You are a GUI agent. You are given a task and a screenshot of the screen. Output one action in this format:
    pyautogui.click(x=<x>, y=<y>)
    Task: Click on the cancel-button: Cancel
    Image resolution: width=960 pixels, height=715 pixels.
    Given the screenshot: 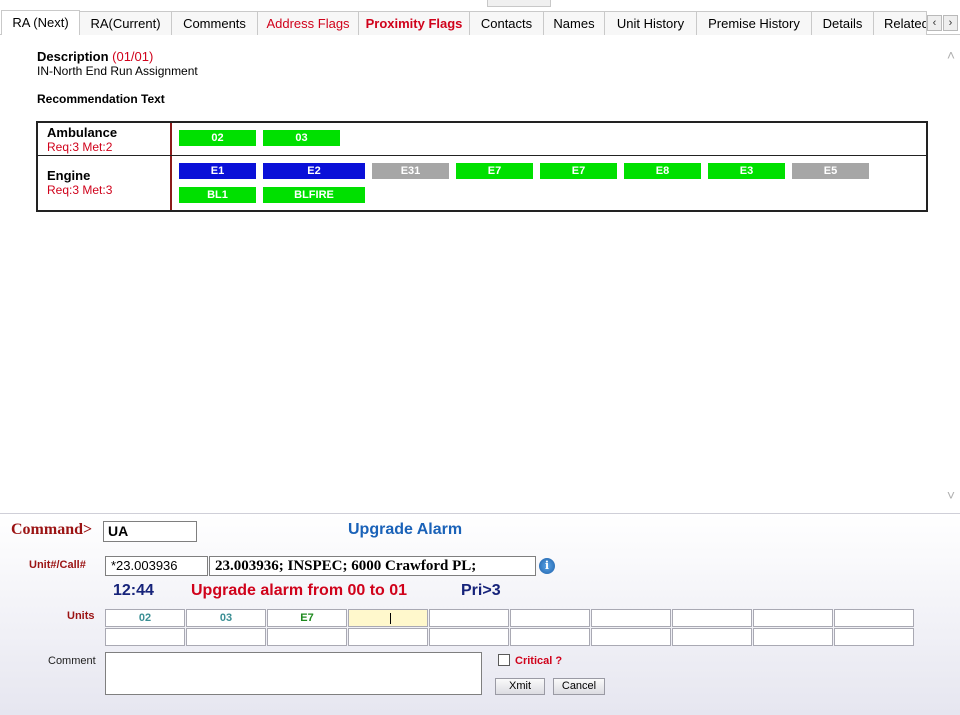 What is the action you would take?
    pyautogui.click(x=579, y=686)
    